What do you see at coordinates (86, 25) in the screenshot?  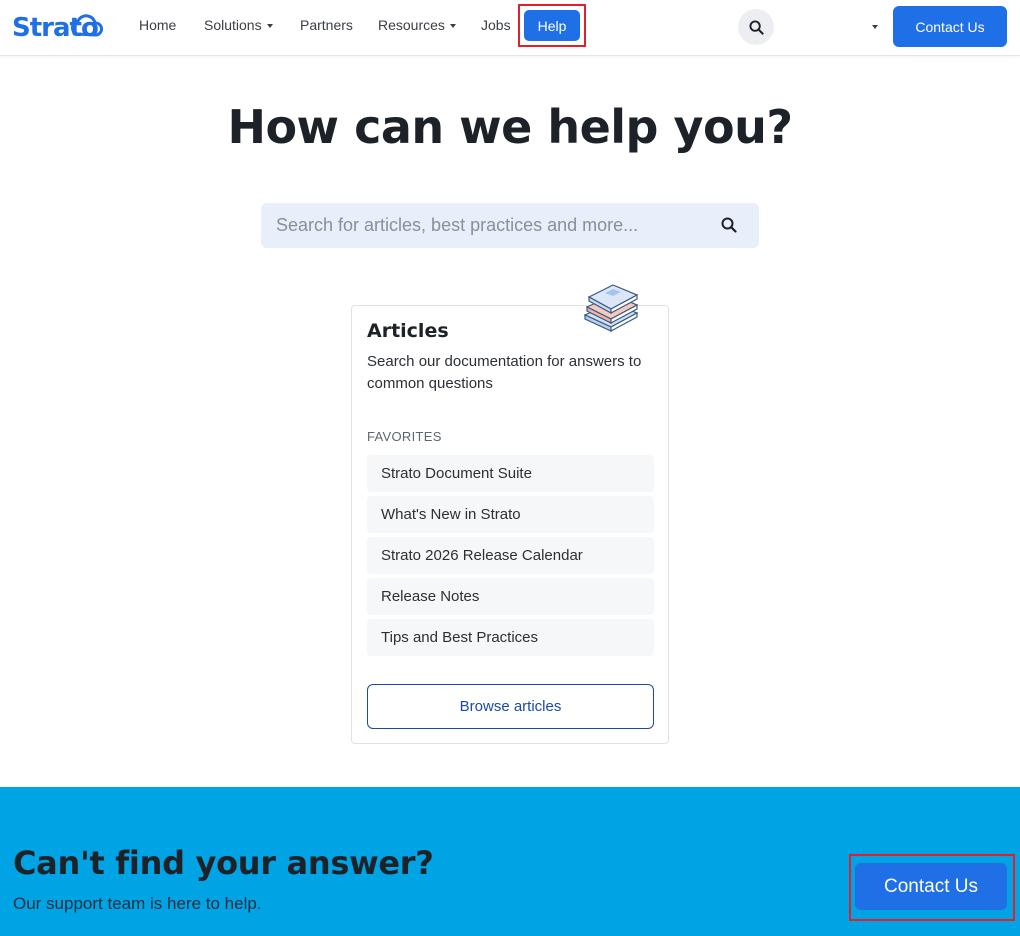 I see `cloud-logo-icon` at bounding box center [86, 25].